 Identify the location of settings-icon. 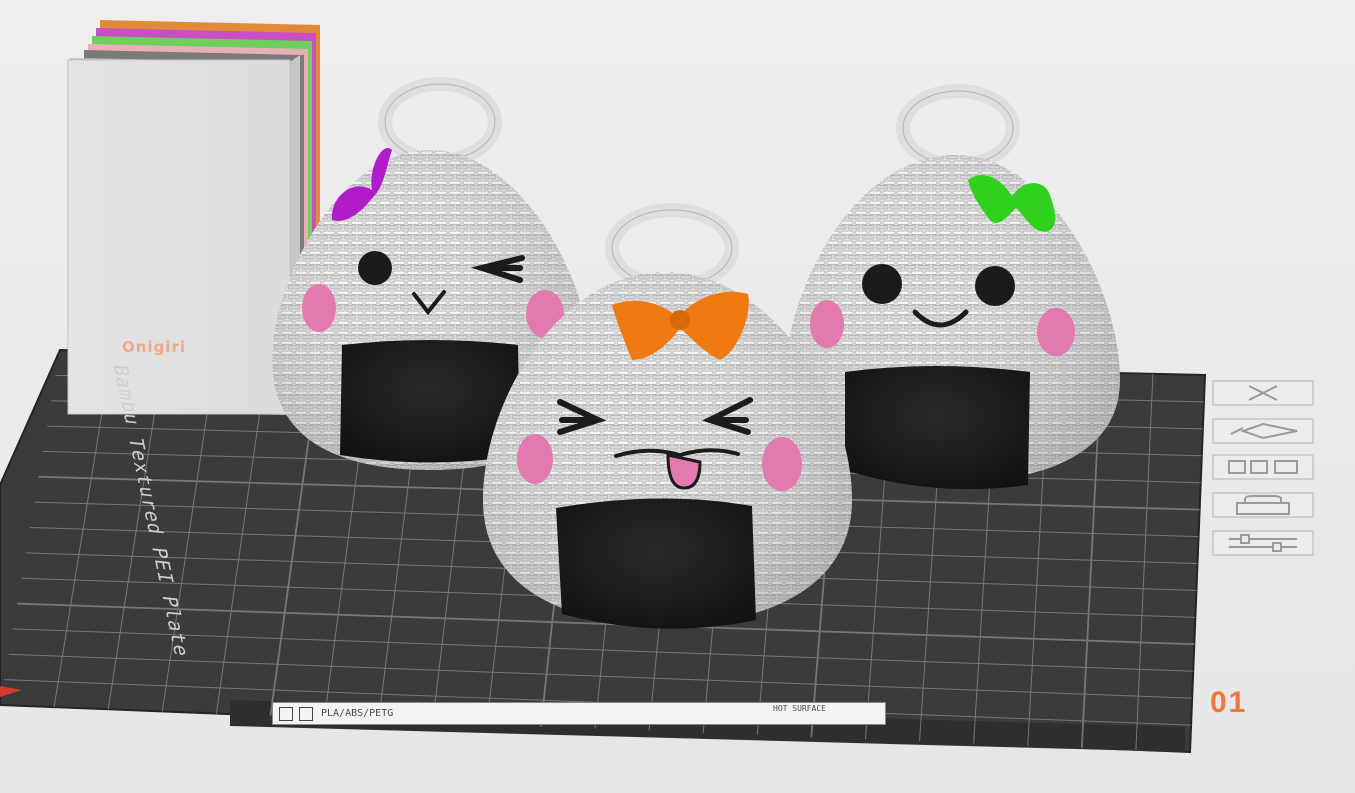
(1263, 543).